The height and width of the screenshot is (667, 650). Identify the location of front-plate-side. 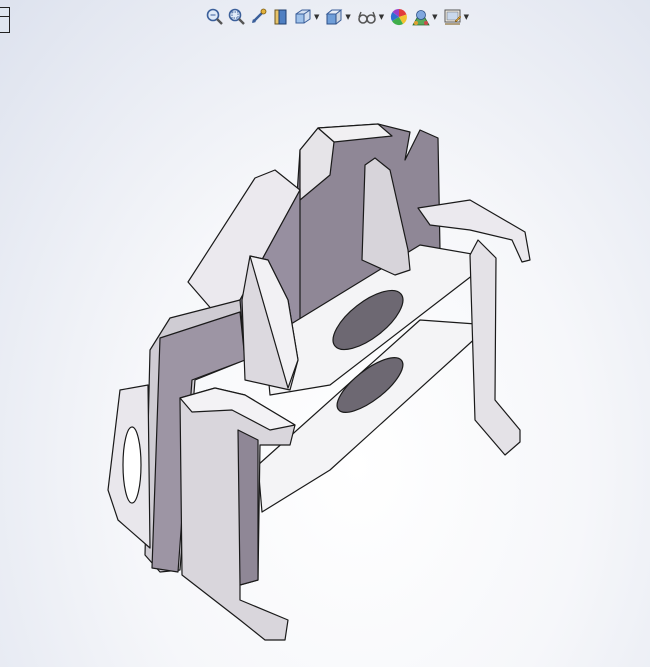
(248, 507).